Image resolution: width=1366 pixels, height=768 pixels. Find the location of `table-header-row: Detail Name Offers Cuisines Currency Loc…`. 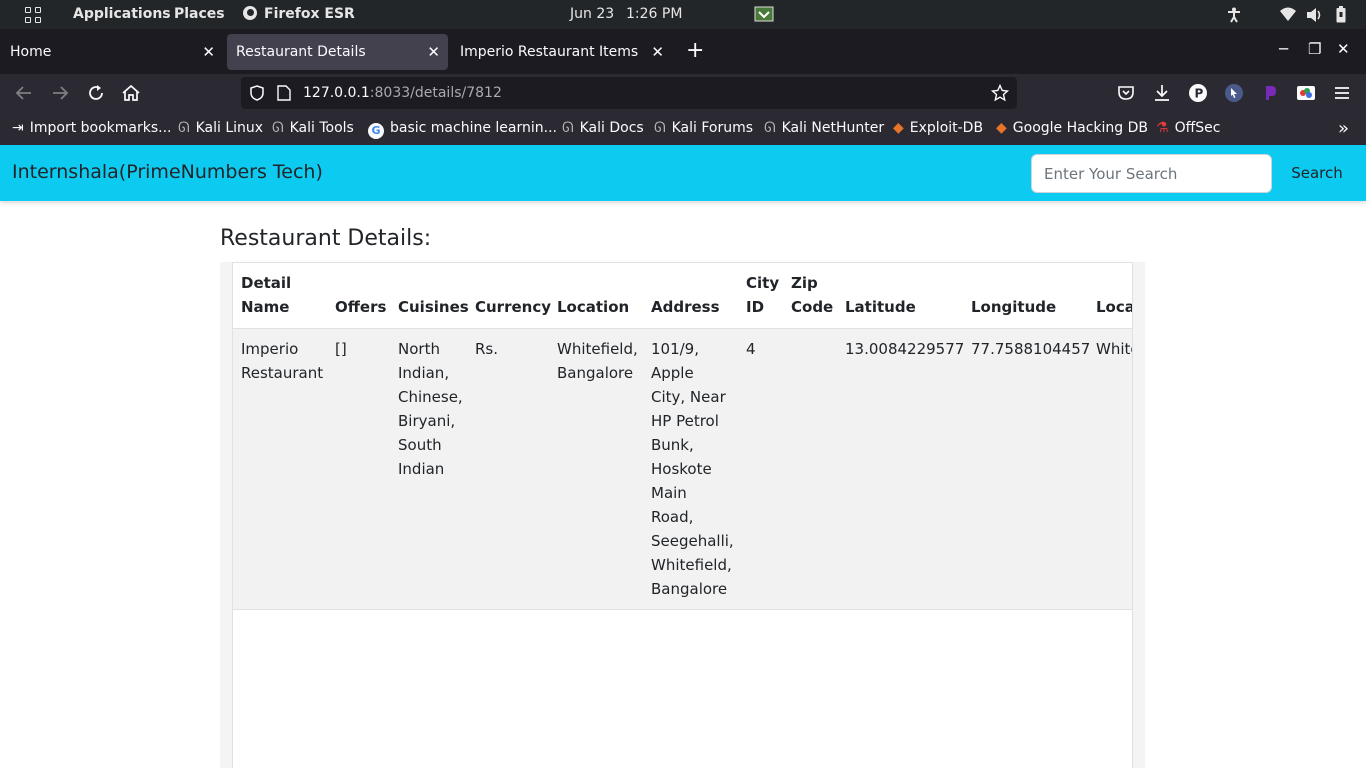

table-header-row: Detail Name Offers Cuisines Currency Loc… is located at coordinates (682, 296).